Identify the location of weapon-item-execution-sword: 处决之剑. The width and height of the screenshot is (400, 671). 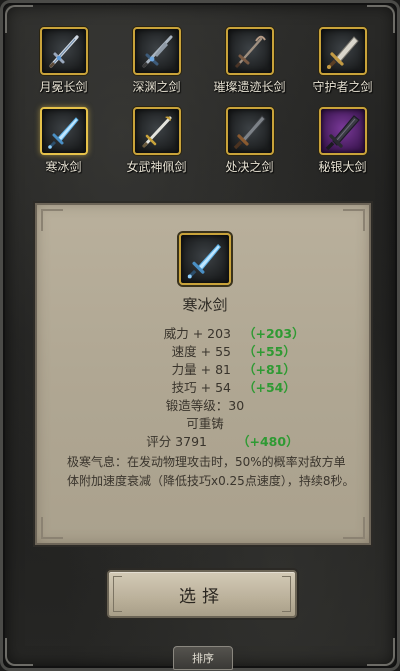
(249, 141).